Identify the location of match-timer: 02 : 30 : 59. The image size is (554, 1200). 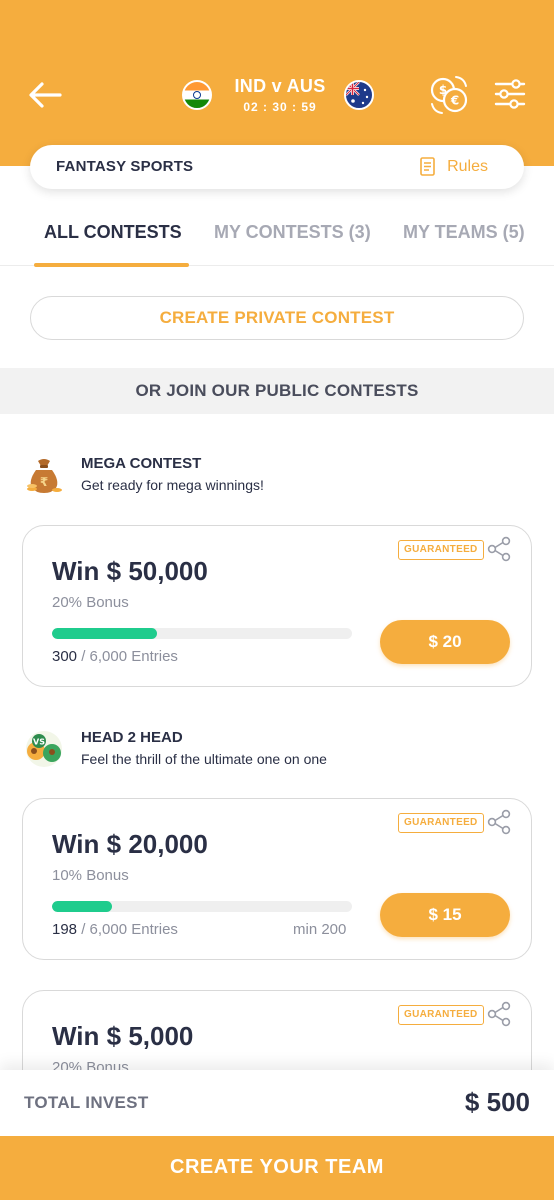
(280, 107).